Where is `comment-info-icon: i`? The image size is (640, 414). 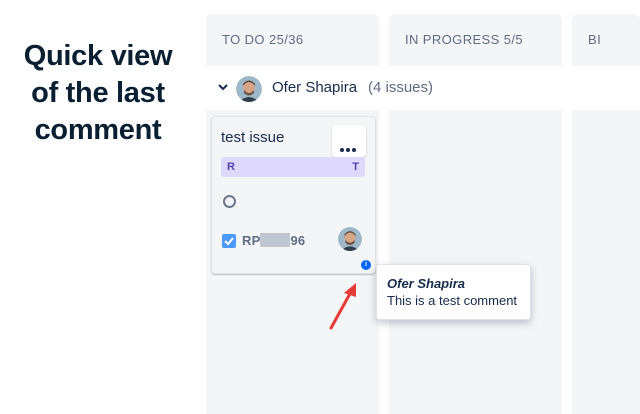
comment-info-icon: i is located at coordinates (366, 265).